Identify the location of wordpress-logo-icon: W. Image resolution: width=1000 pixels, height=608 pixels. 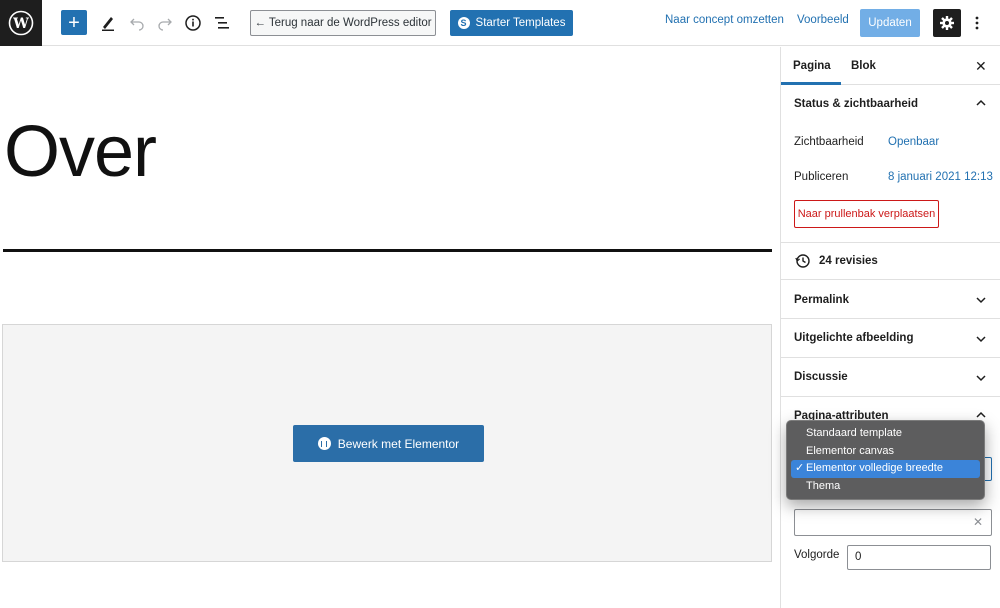
(21, 23).